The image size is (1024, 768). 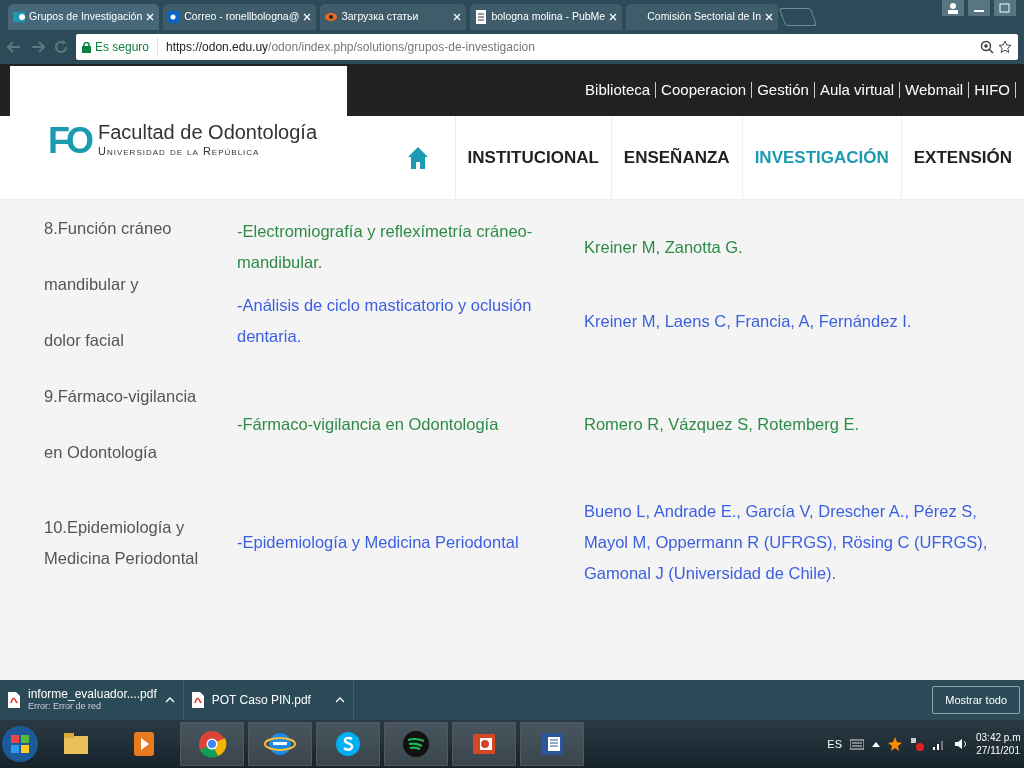 I want to click on authors-text: Bueno L, Andrade E., García V, Drescher A., Pérez S, Mayol M, Oppermann R (UFRGS), Rösing C (UFRGS), Gamonal J (Universidad de Chile)., so click(x=786, y=542).